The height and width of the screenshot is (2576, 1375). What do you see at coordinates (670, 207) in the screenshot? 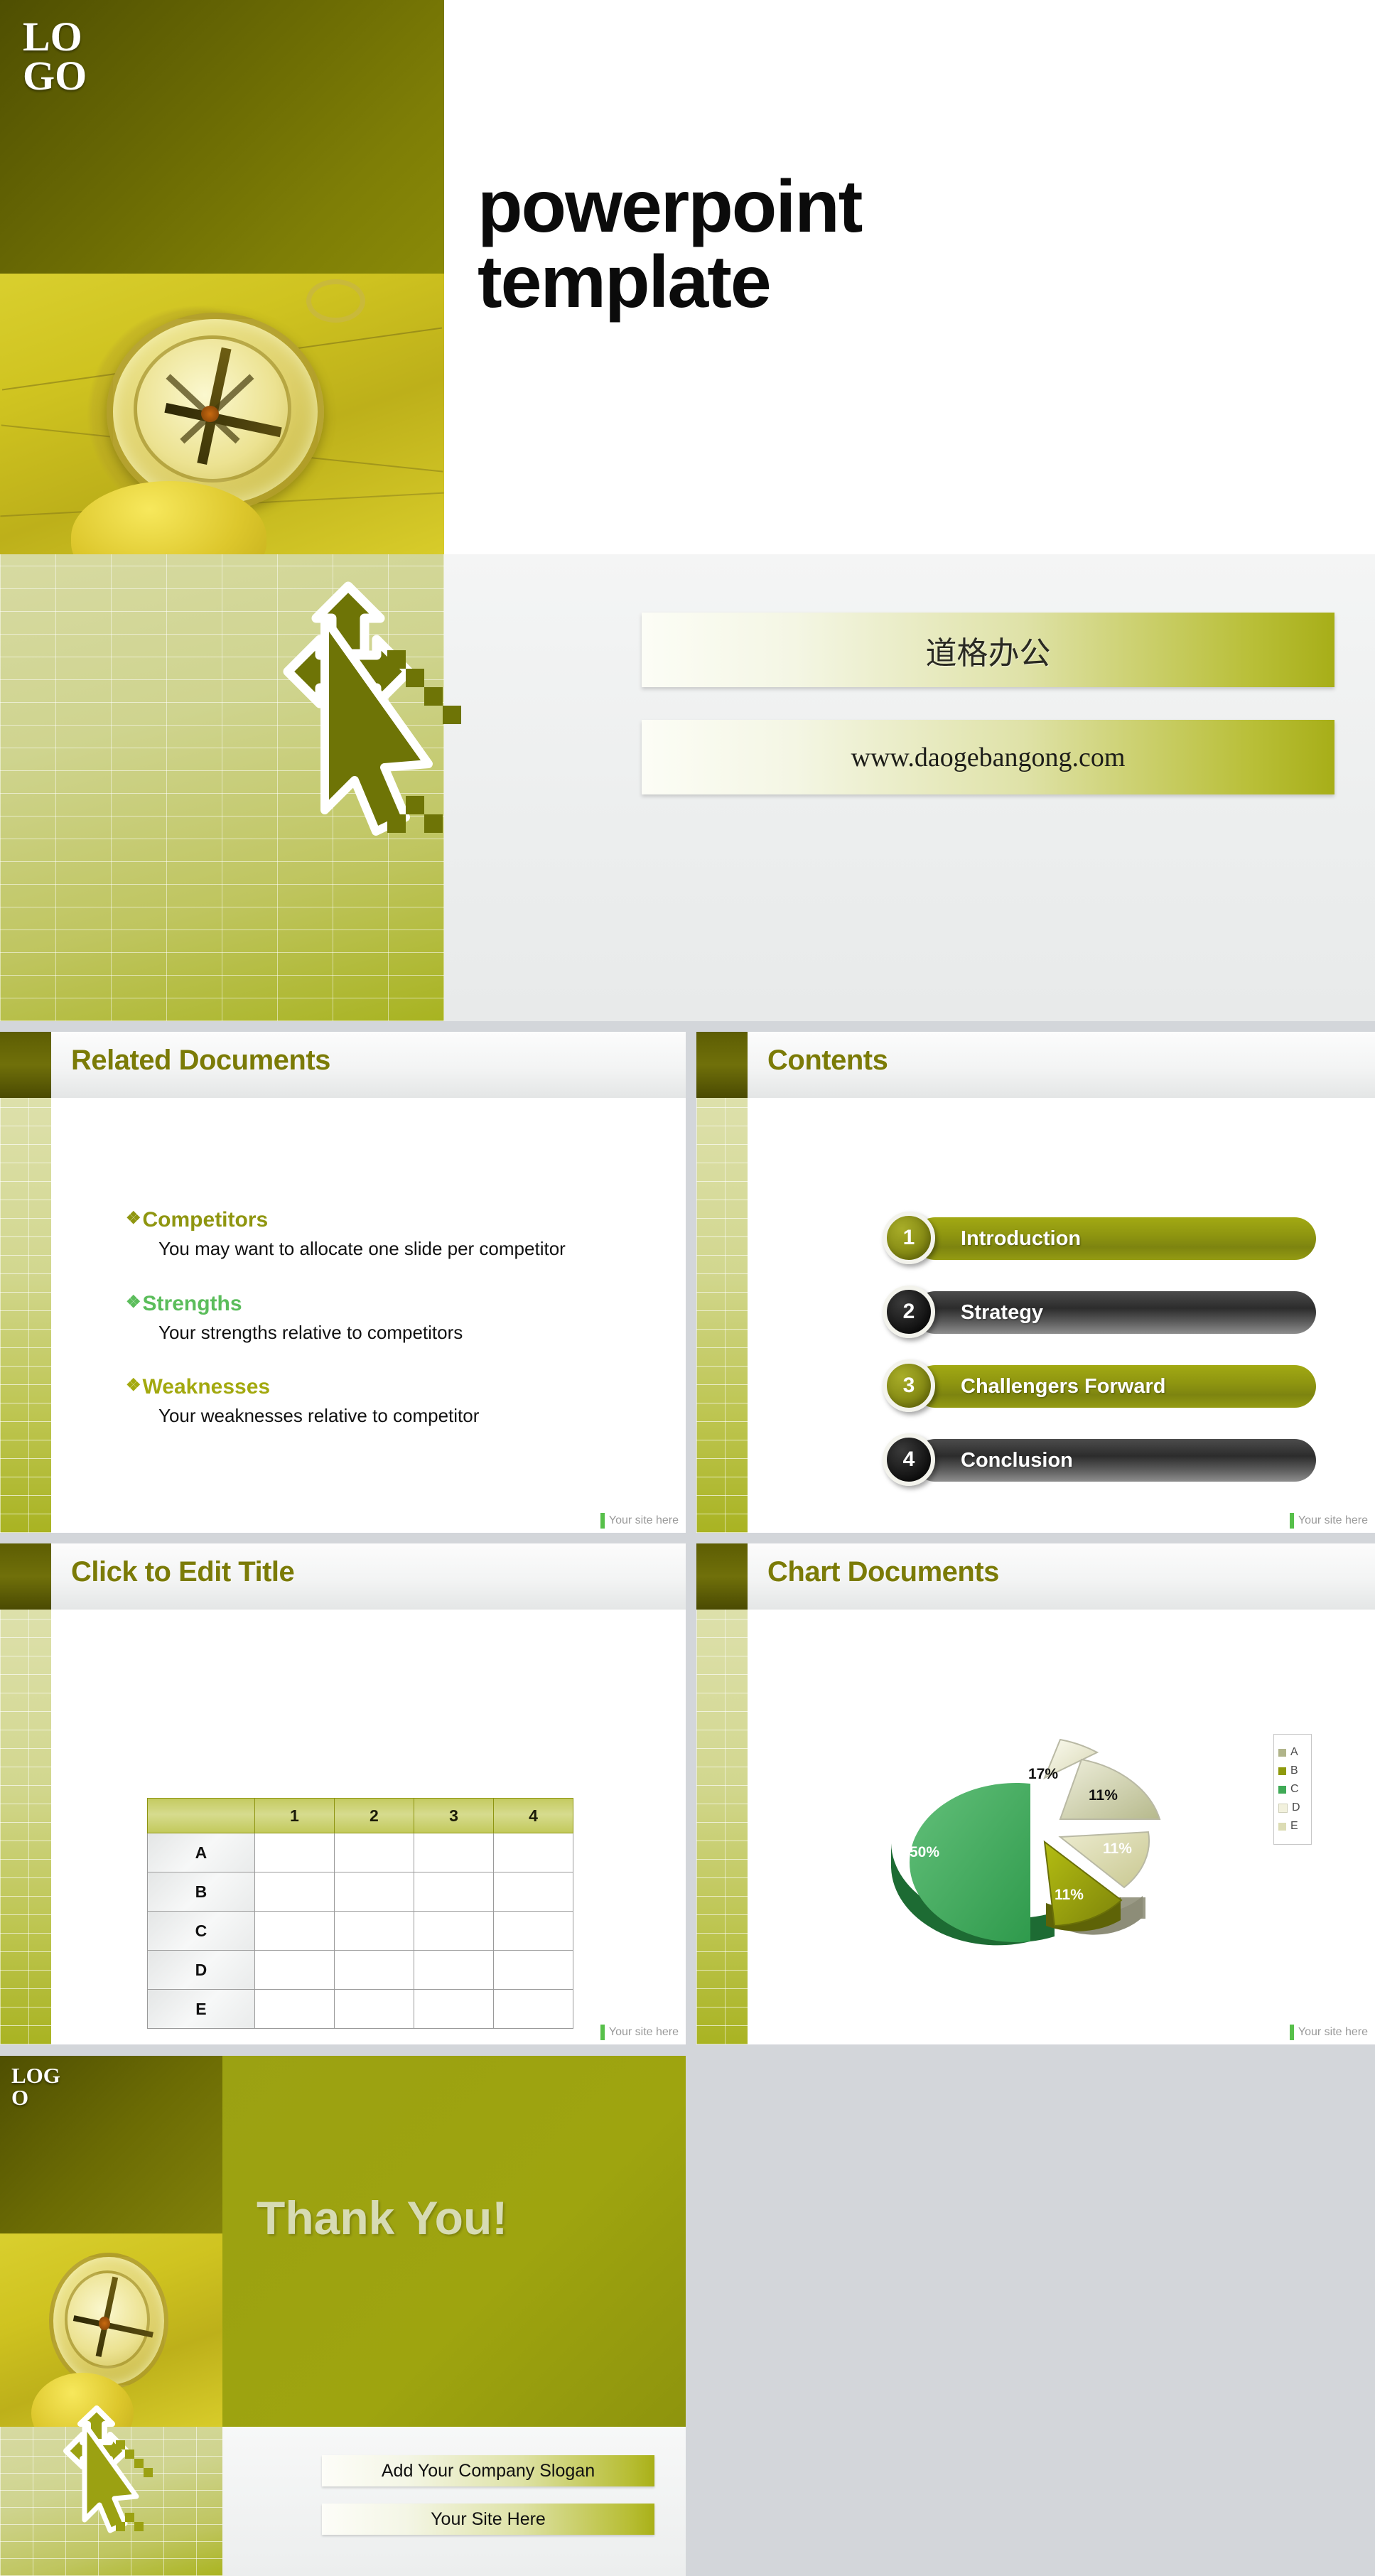
I see `cover-title-line1: powerpoint` at bounding box center [670, 207].